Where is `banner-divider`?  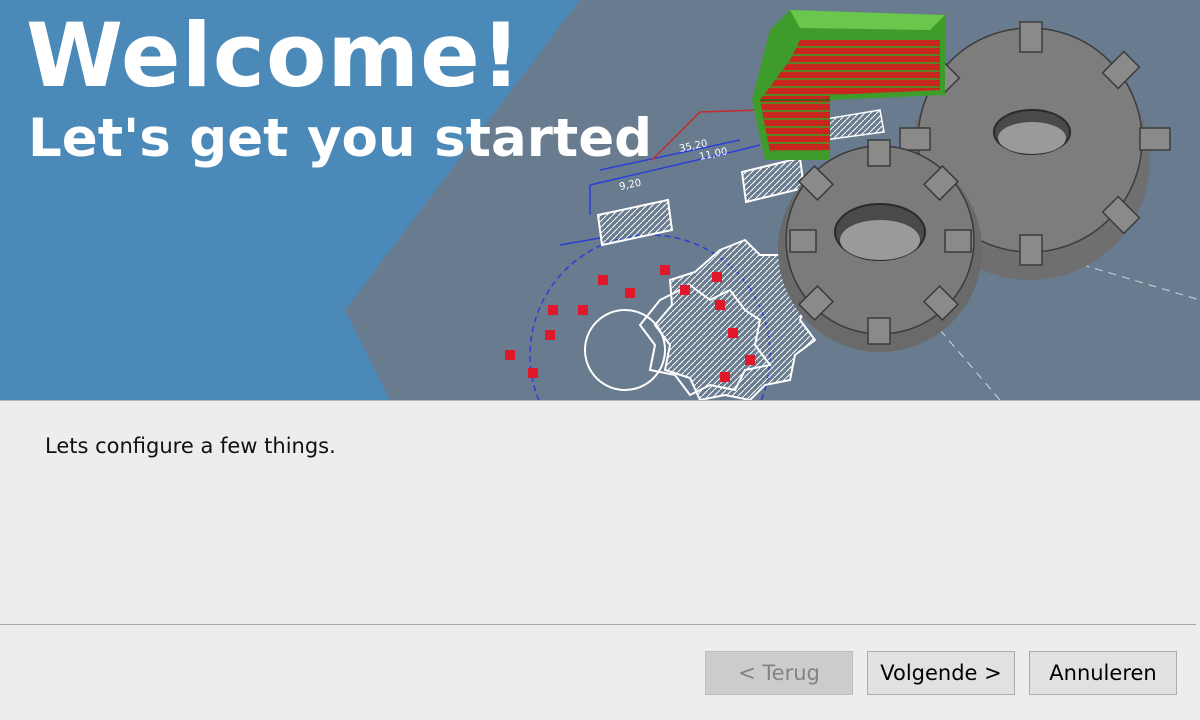 banner-divider is located at coordinates (600, 400).